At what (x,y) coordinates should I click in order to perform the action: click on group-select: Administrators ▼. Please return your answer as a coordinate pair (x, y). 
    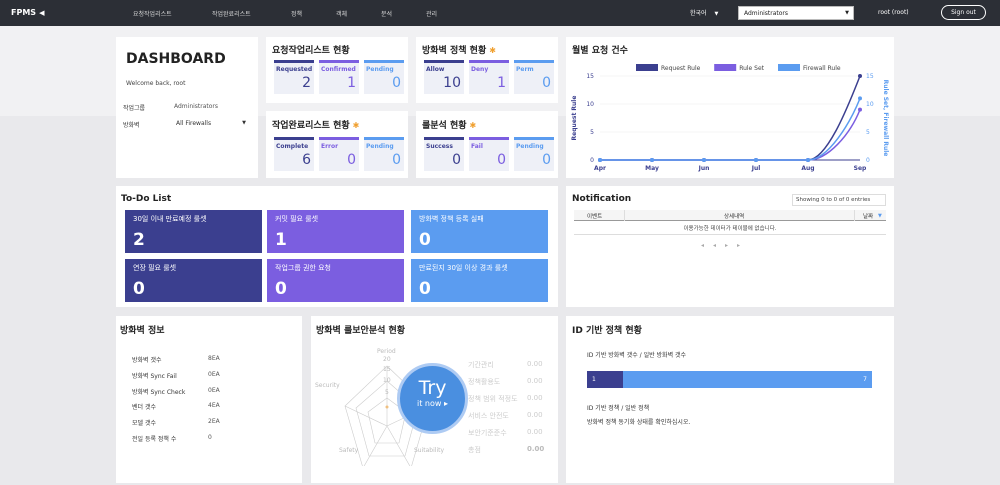
    Looking at the image, I should click on (796, 13).